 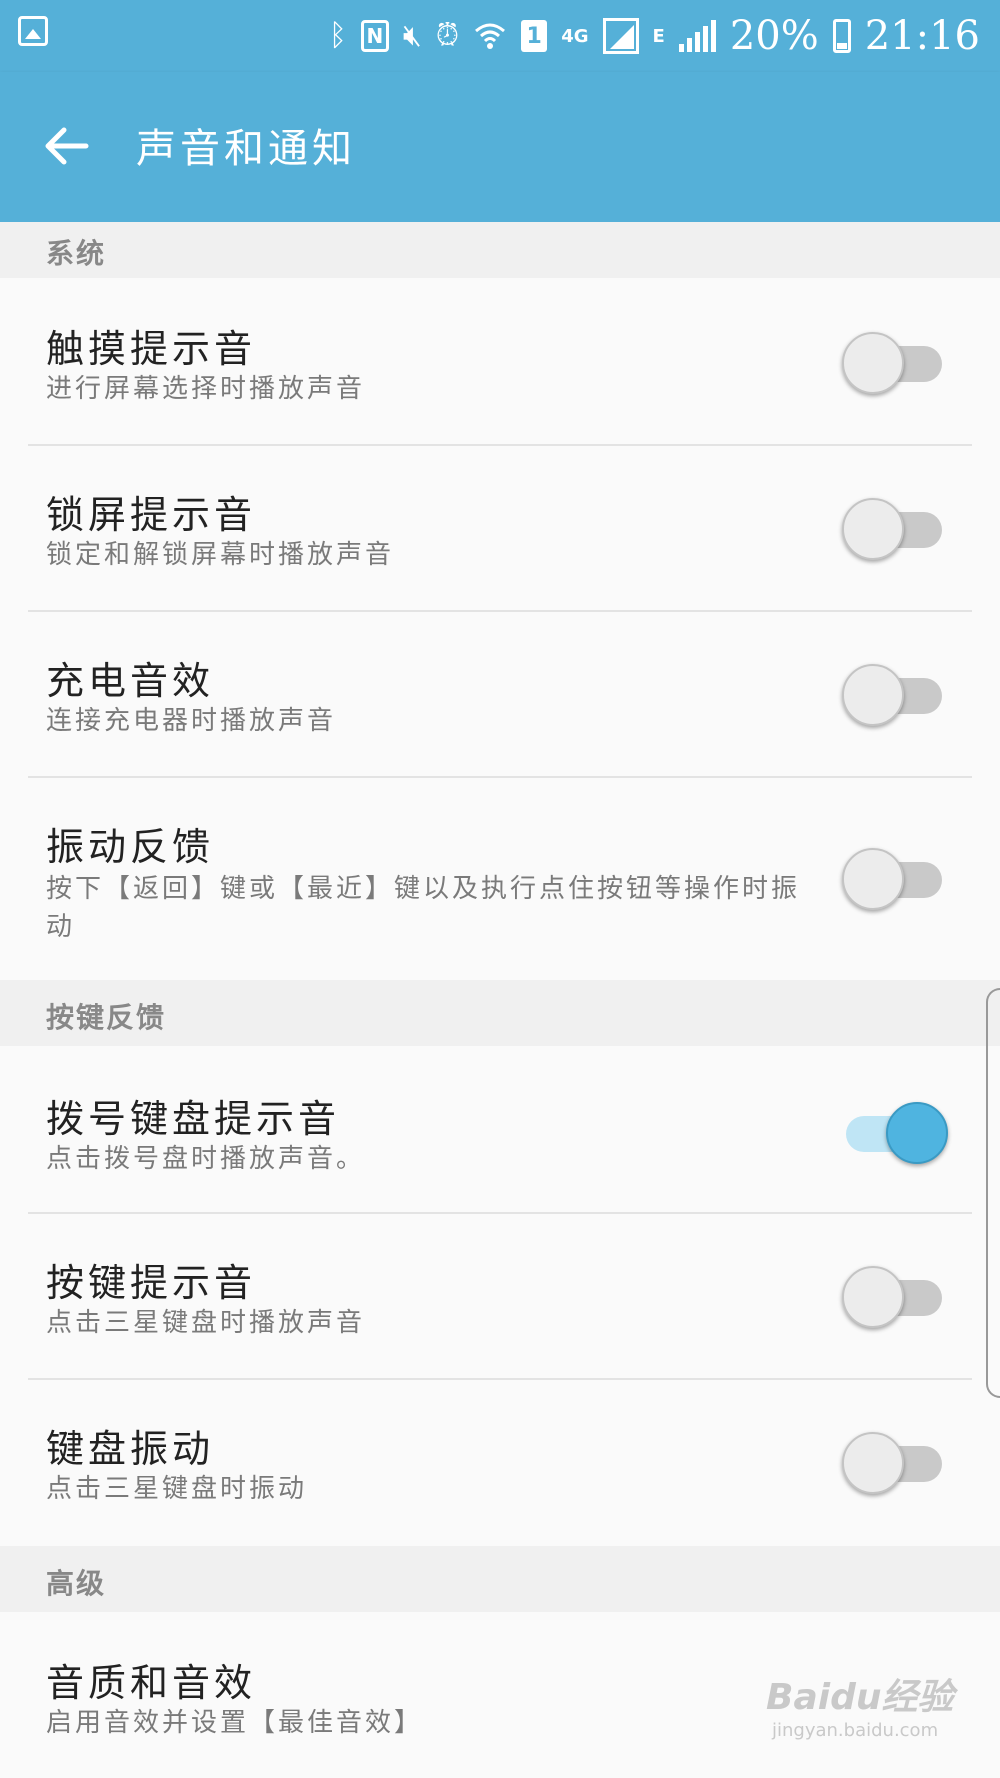 What do you see at coordinates (151, 349) in the screenshot?
I see `setting-title: 触摸提示音` at bounding box center [151, 349].